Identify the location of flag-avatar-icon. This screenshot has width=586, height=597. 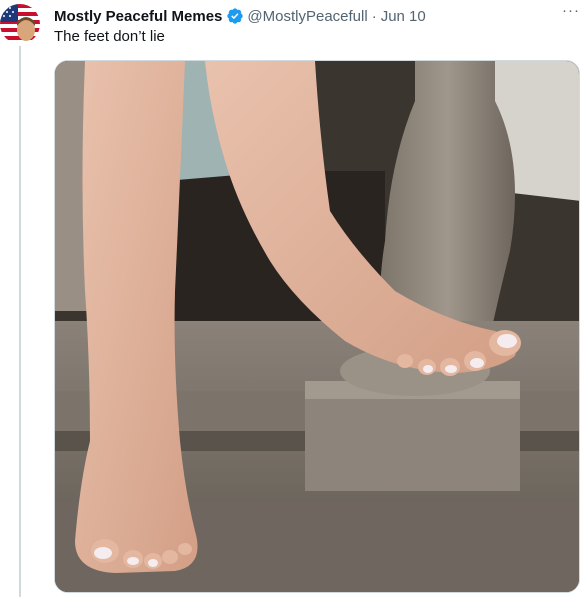
(20, 24).